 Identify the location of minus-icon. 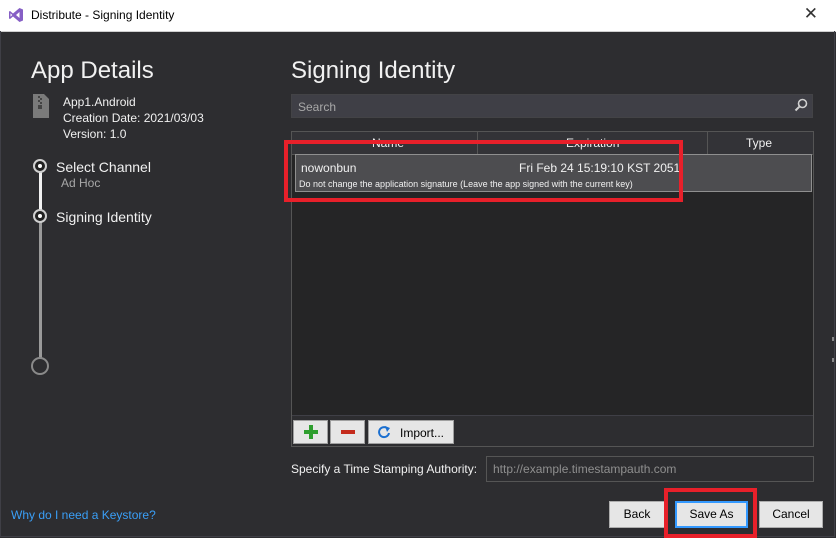
(348, 432).